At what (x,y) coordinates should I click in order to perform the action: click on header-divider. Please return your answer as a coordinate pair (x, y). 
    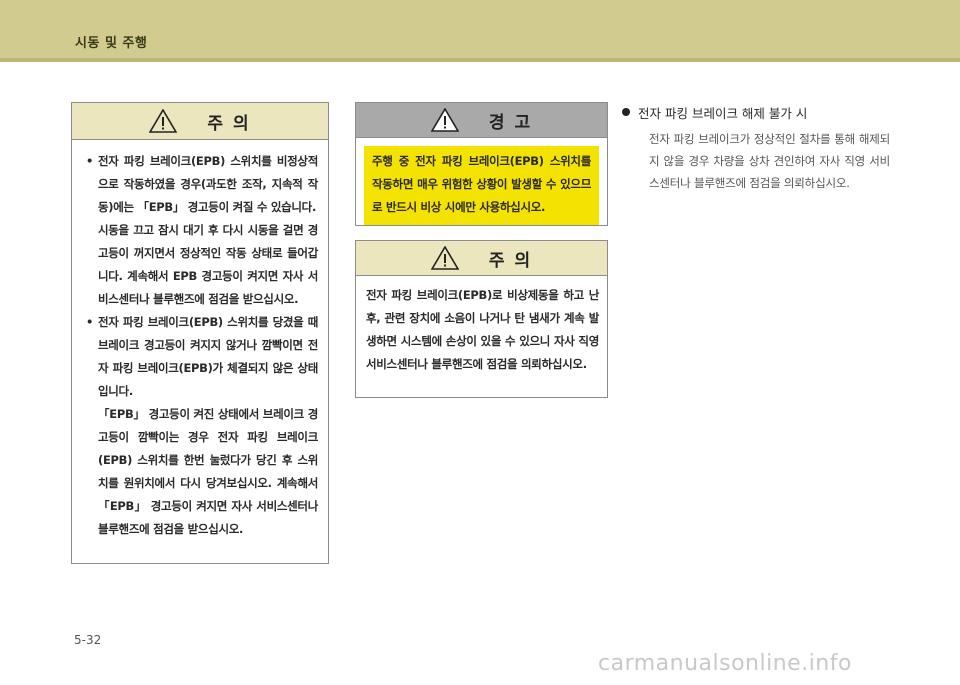
    Looking at the image, I should click on (480, 60).